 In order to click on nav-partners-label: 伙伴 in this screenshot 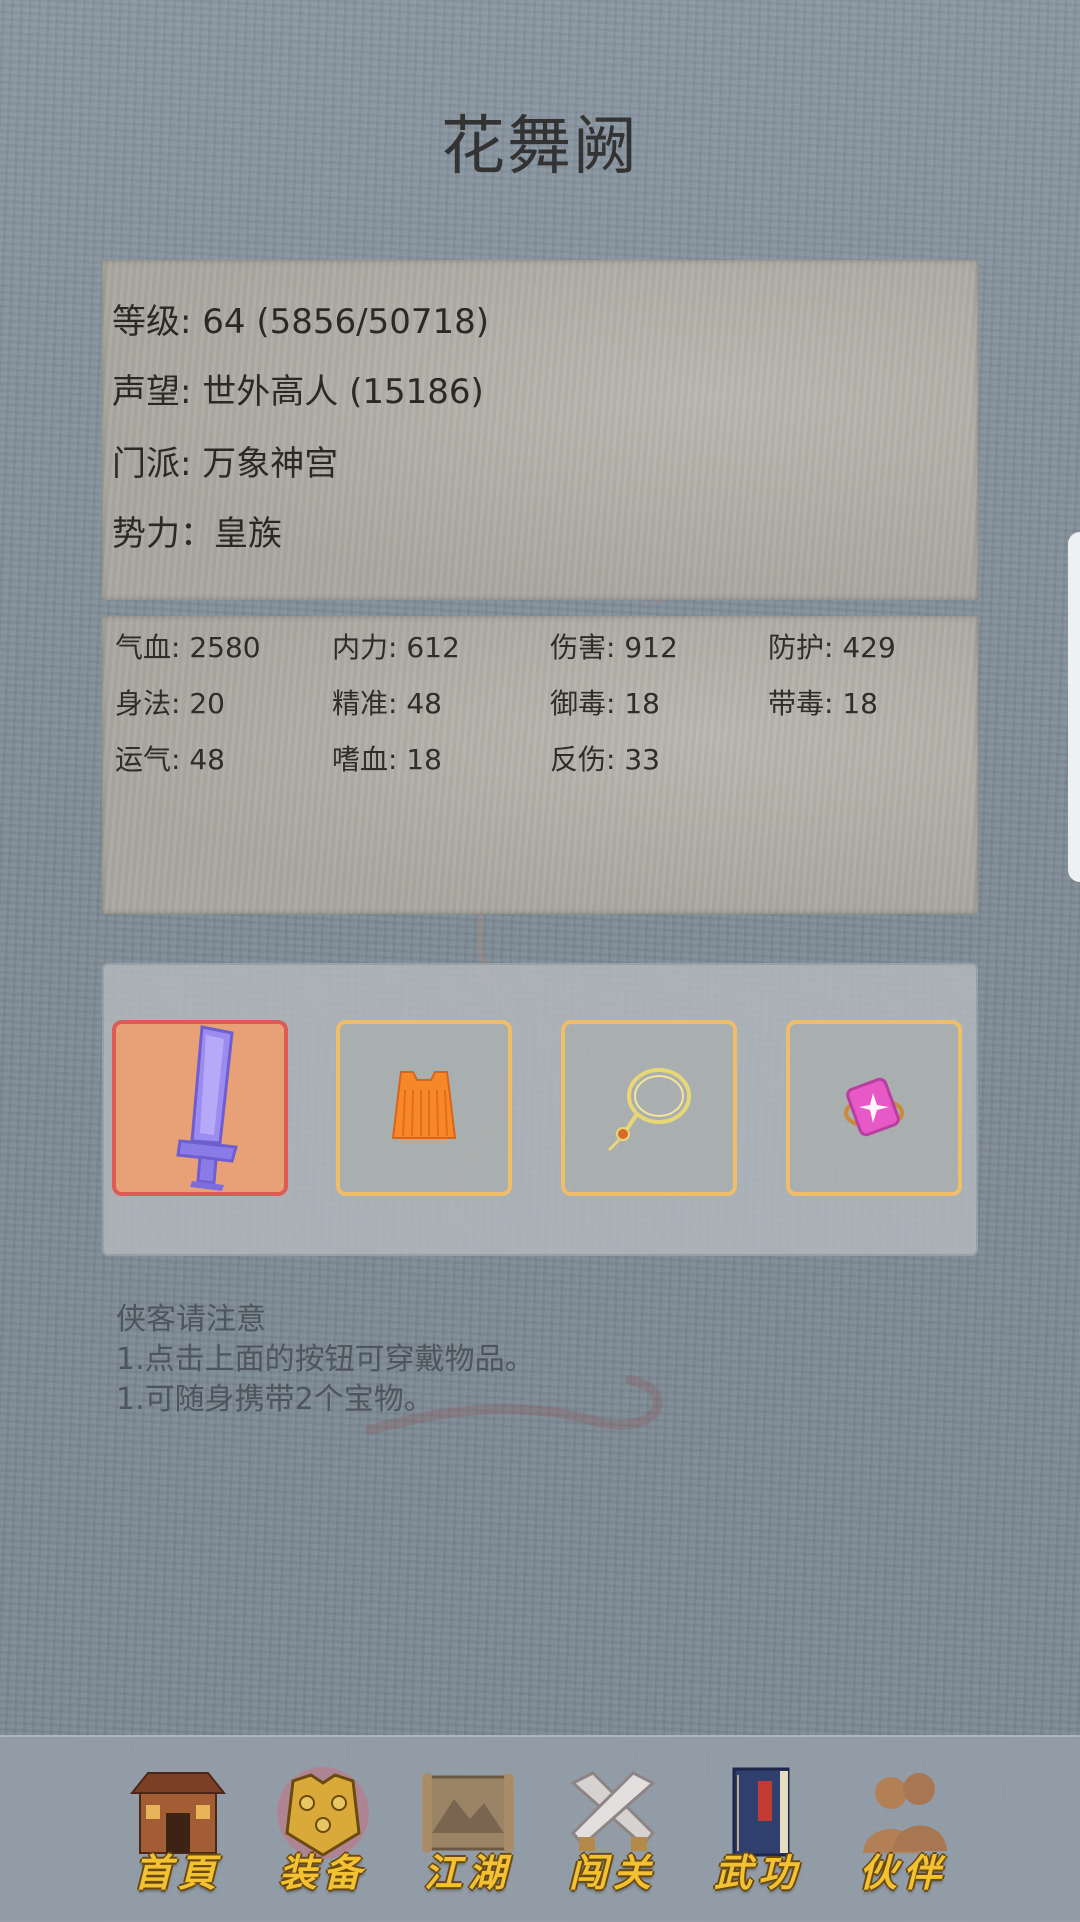, I will do `click(902, 1872)`.